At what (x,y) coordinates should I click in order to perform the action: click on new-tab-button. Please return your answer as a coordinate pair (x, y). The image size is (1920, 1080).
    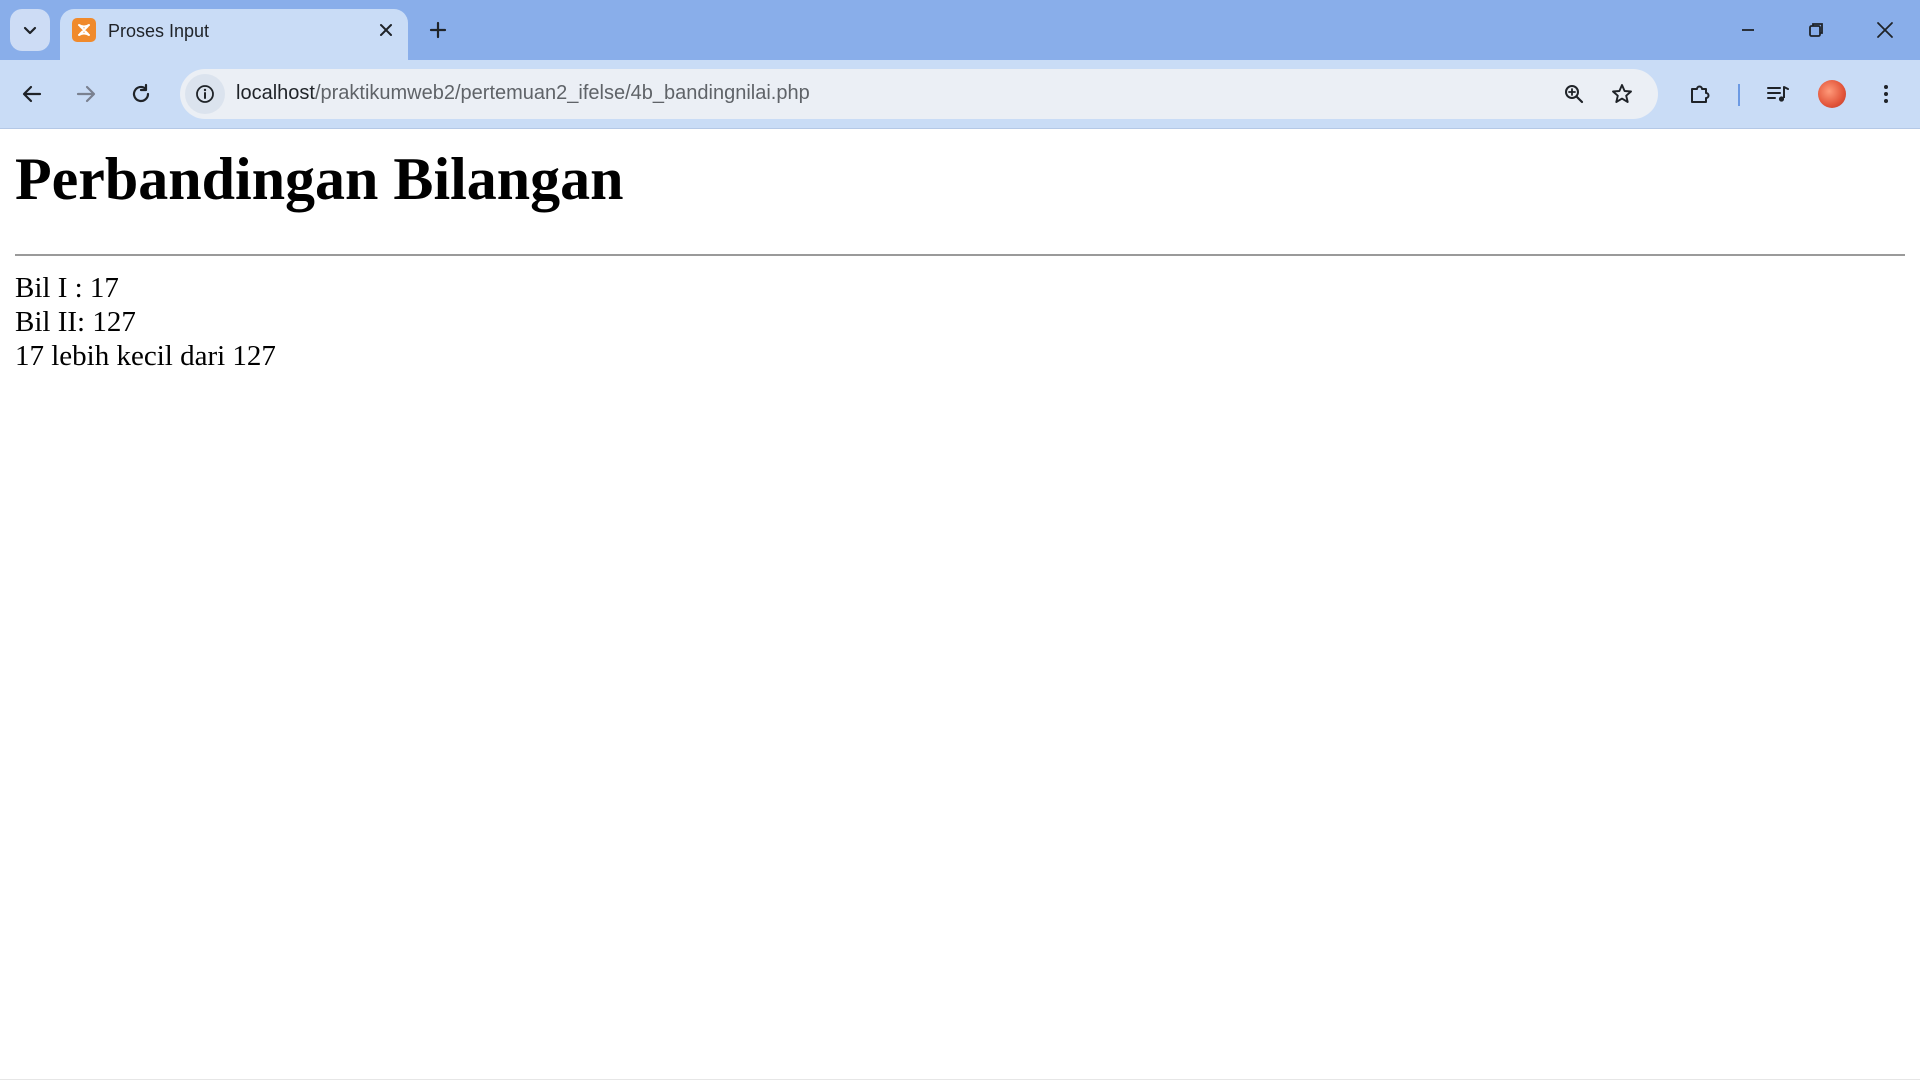
    Looking at the image, I should click on (438, 30).